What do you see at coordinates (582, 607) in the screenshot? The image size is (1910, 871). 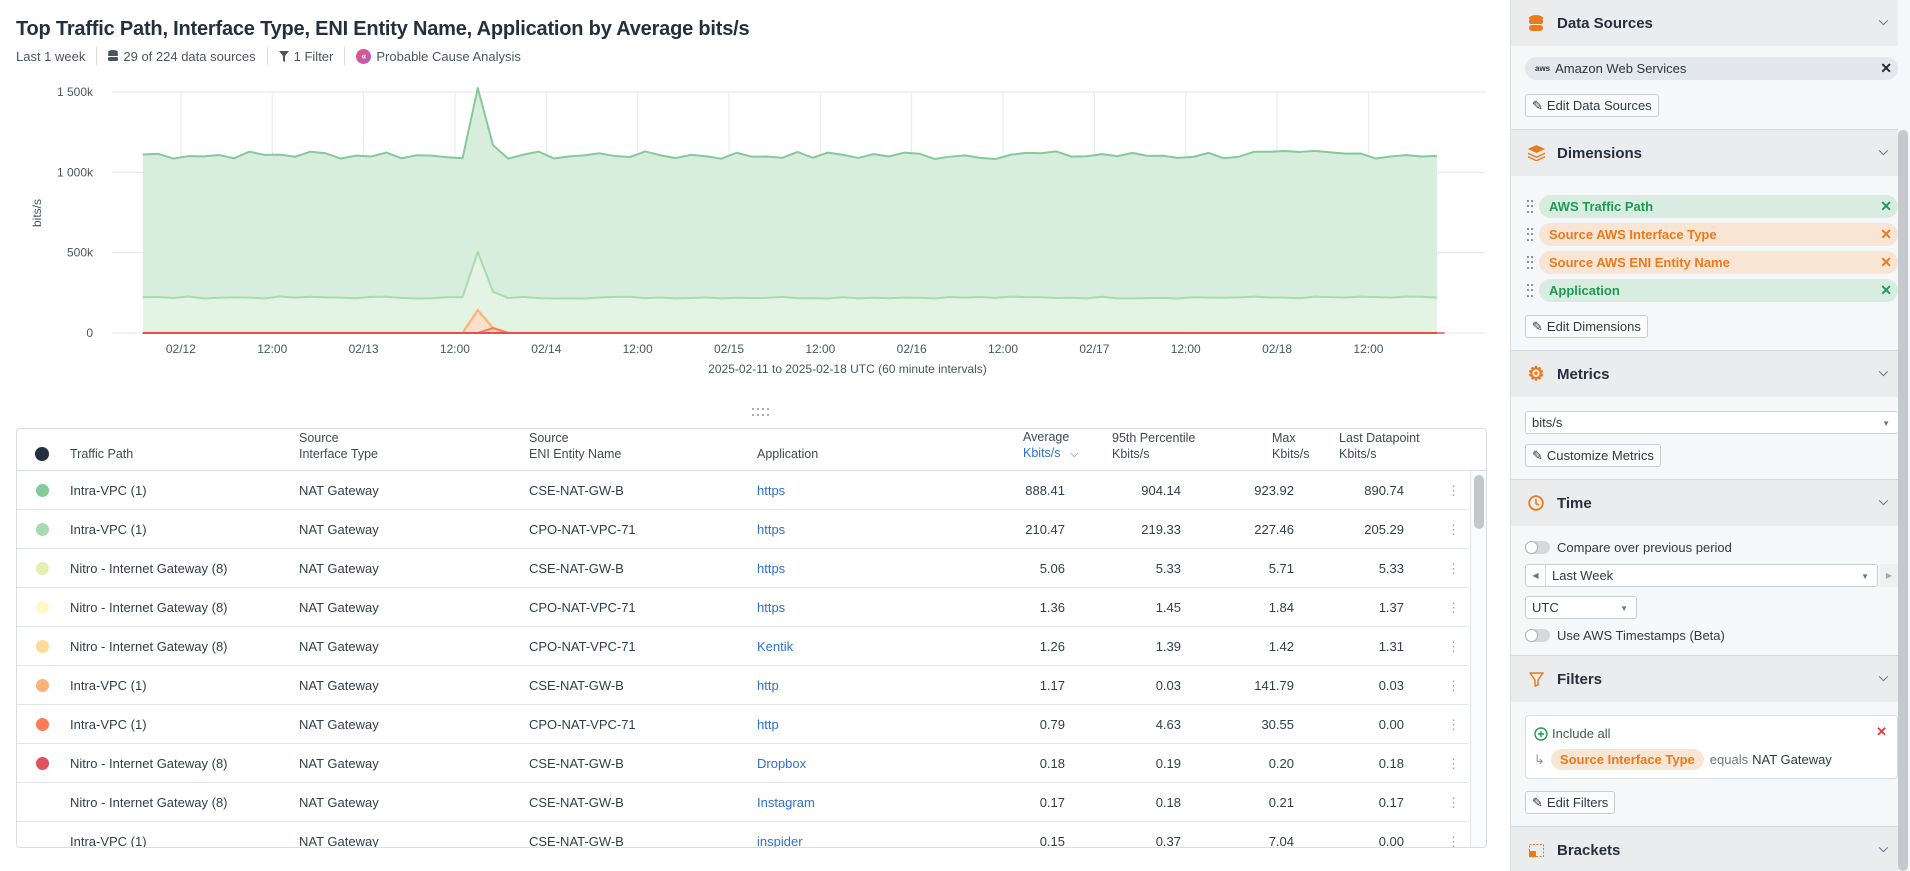 I see `cell-eni-entity-name: CPO-NAT-VPC-71` at bounding box center [582, 607].